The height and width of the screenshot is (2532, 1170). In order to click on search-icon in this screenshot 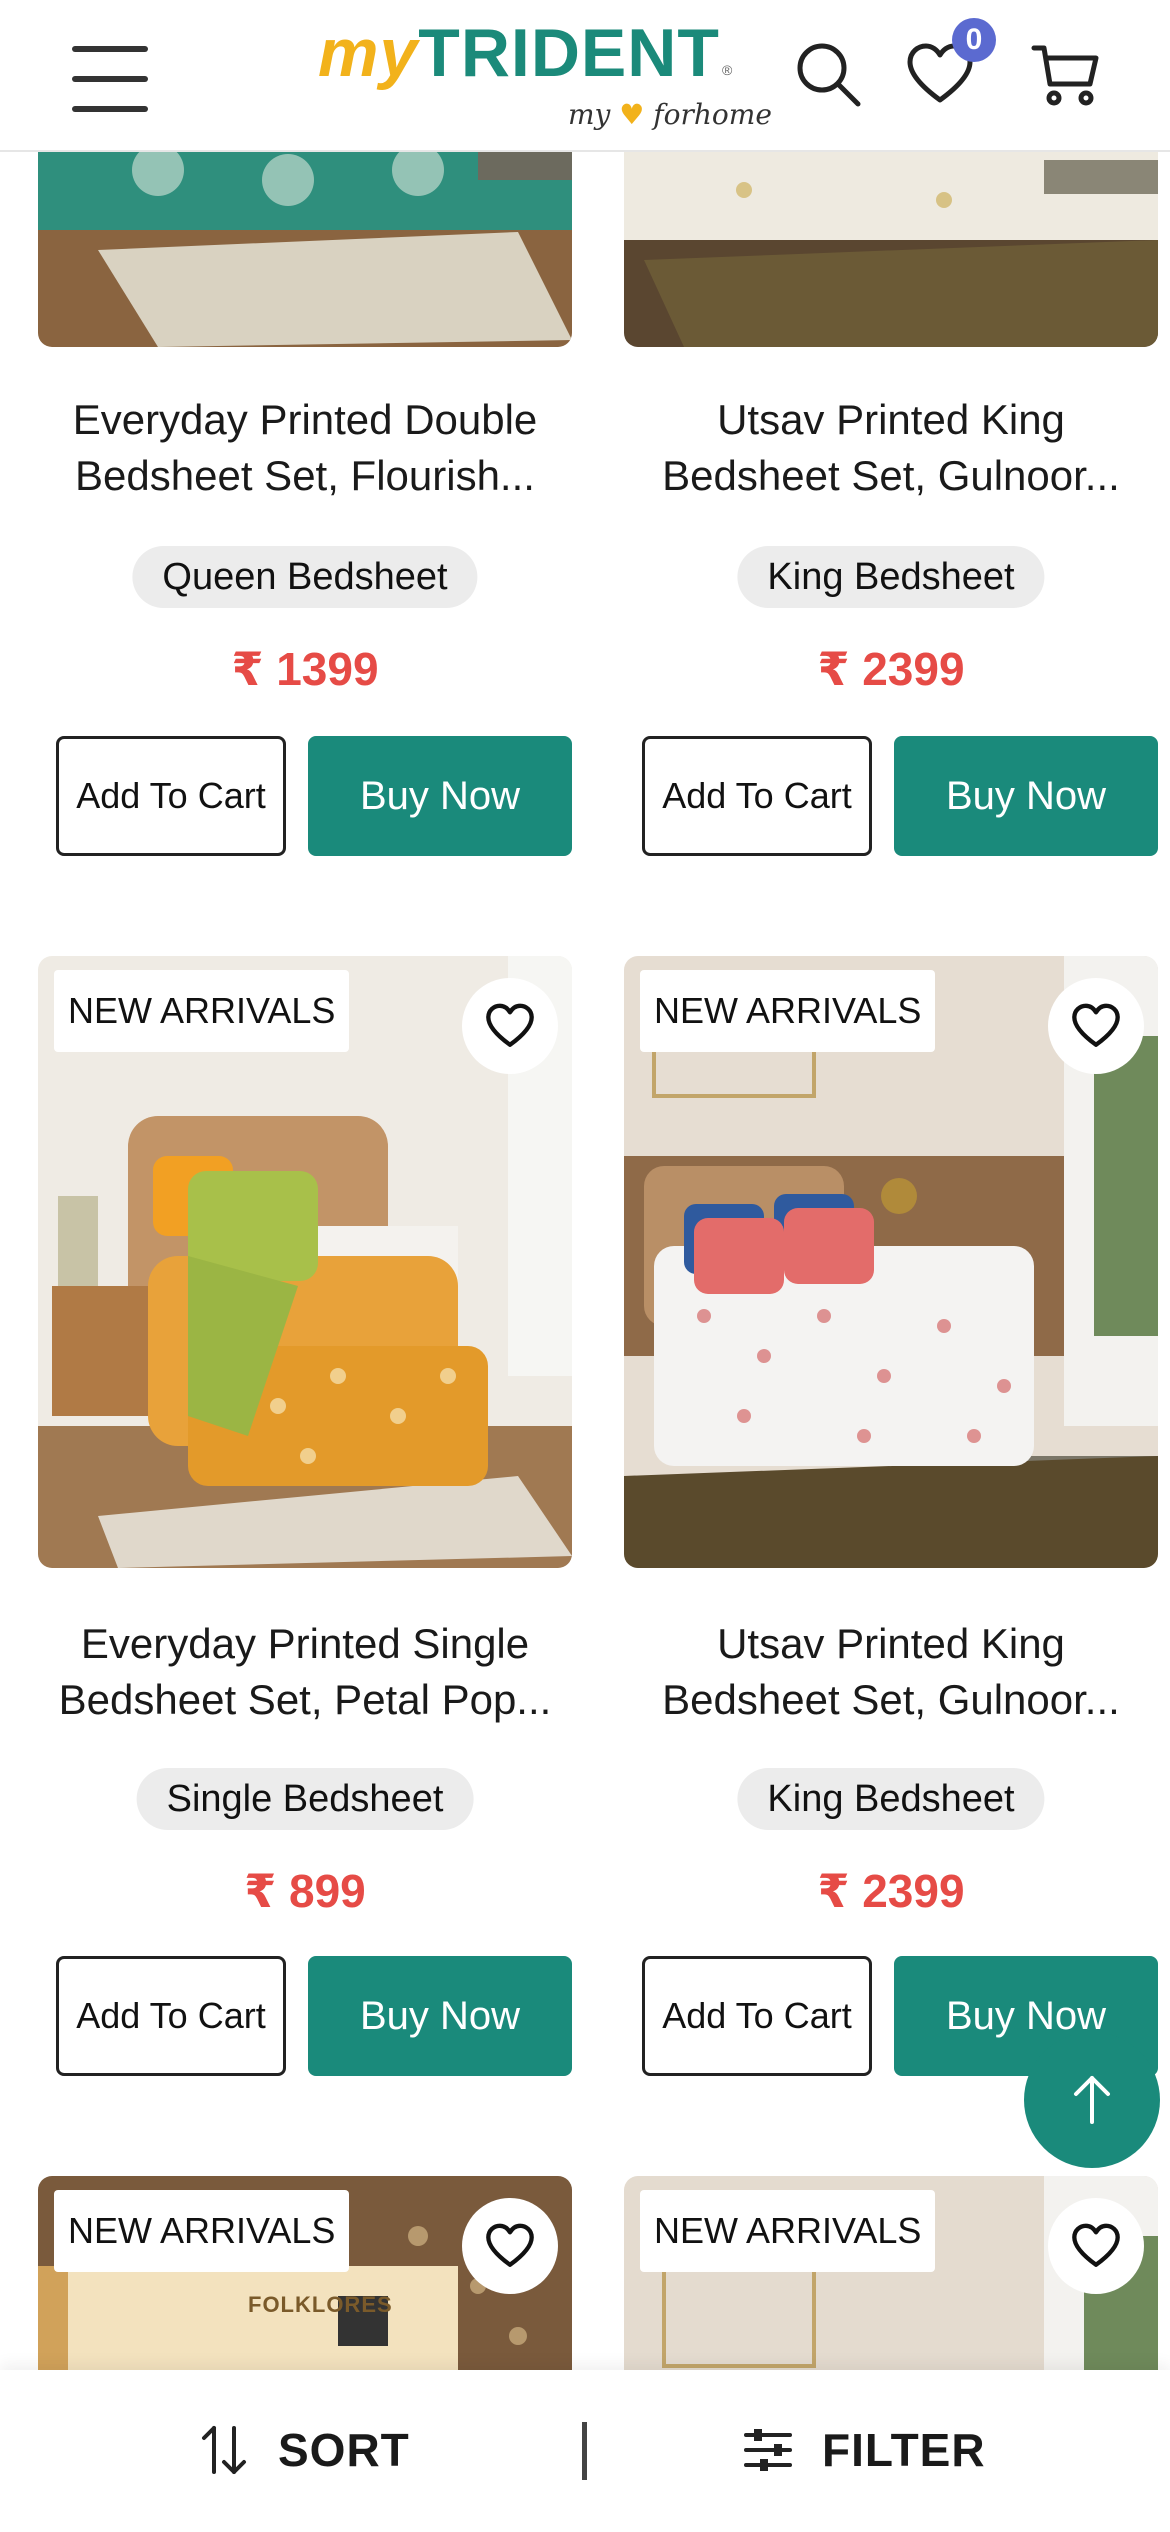, I will do `click(828, 74)`.